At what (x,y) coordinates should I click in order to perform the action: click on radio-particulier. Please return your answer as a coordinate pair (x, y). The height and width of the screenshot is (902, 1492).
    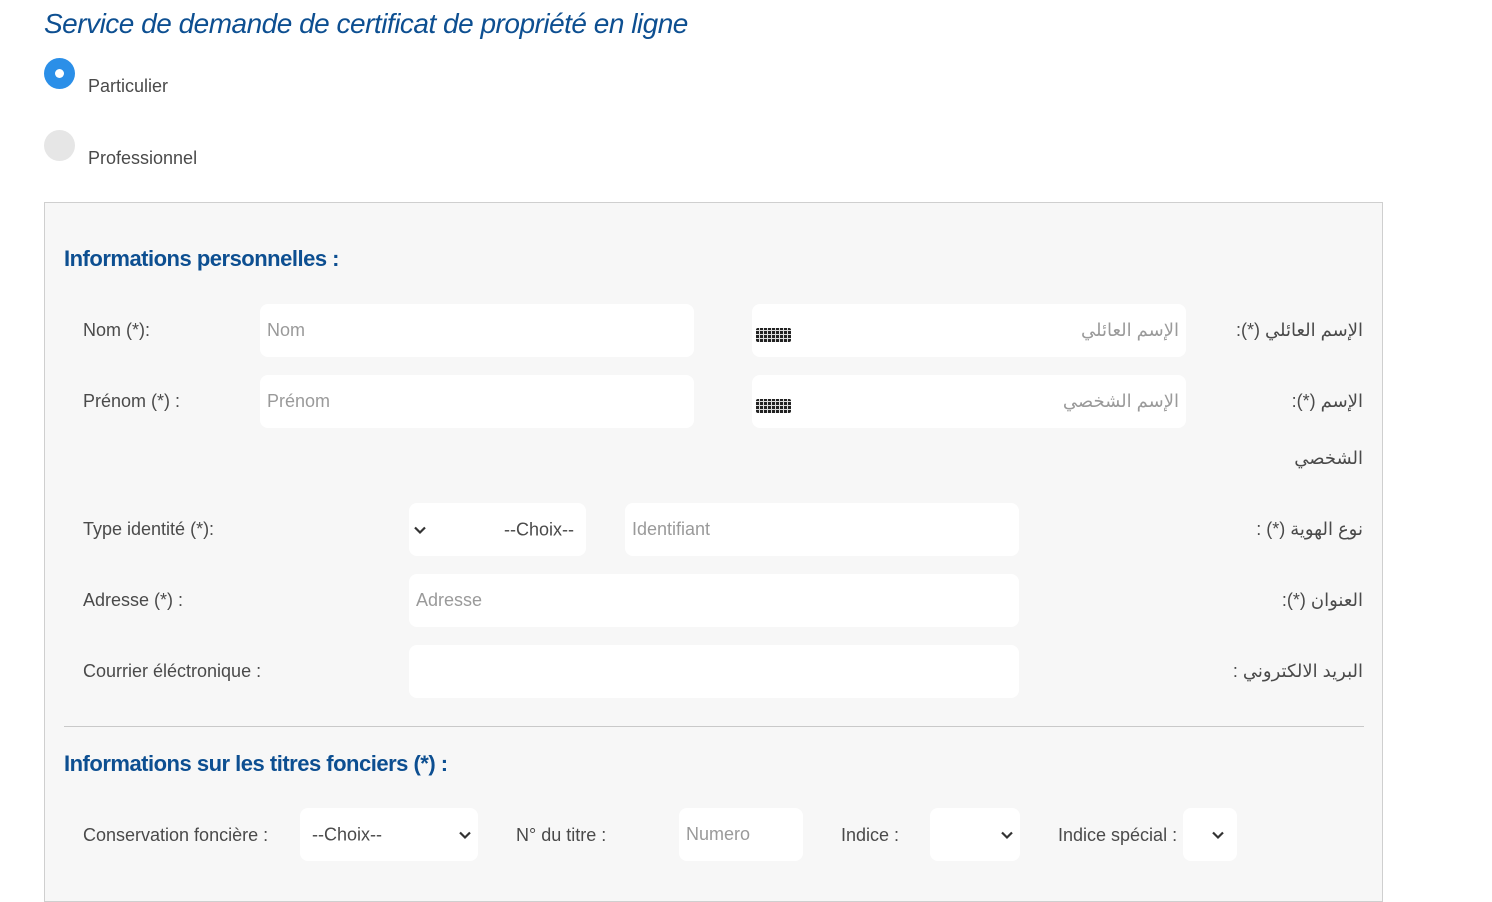
    Looking at the image, I should click on (59, 73).